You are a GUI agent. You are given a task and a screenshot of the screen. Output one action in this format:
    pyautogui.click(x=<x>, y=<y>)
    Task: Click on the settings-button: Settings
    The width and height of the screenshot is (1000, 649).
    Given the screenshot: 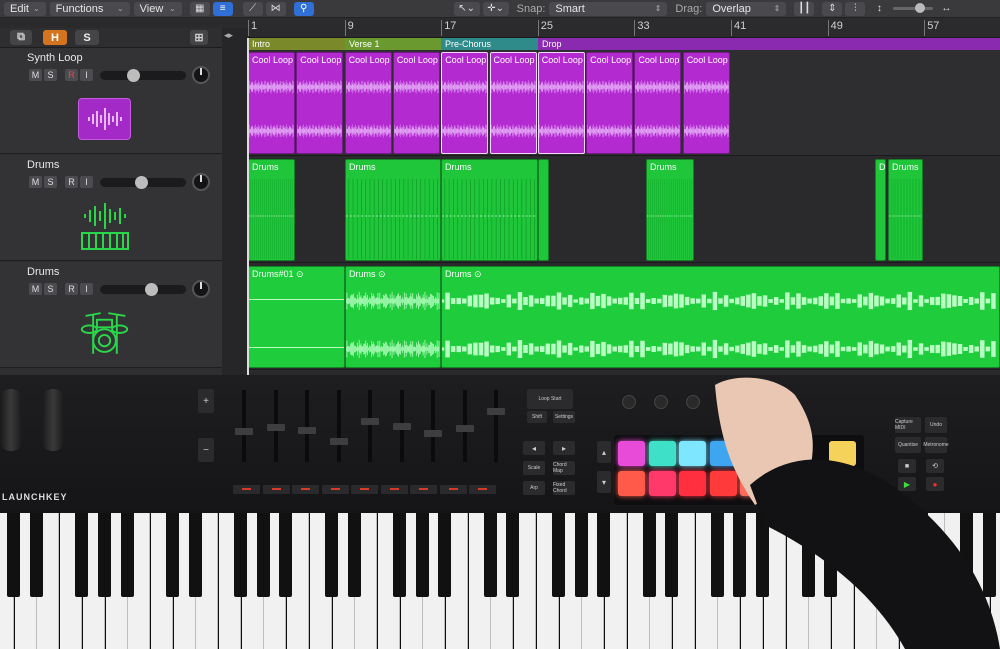 What is the action you would take?
    pyautogui.click(x=564, y=417)
    